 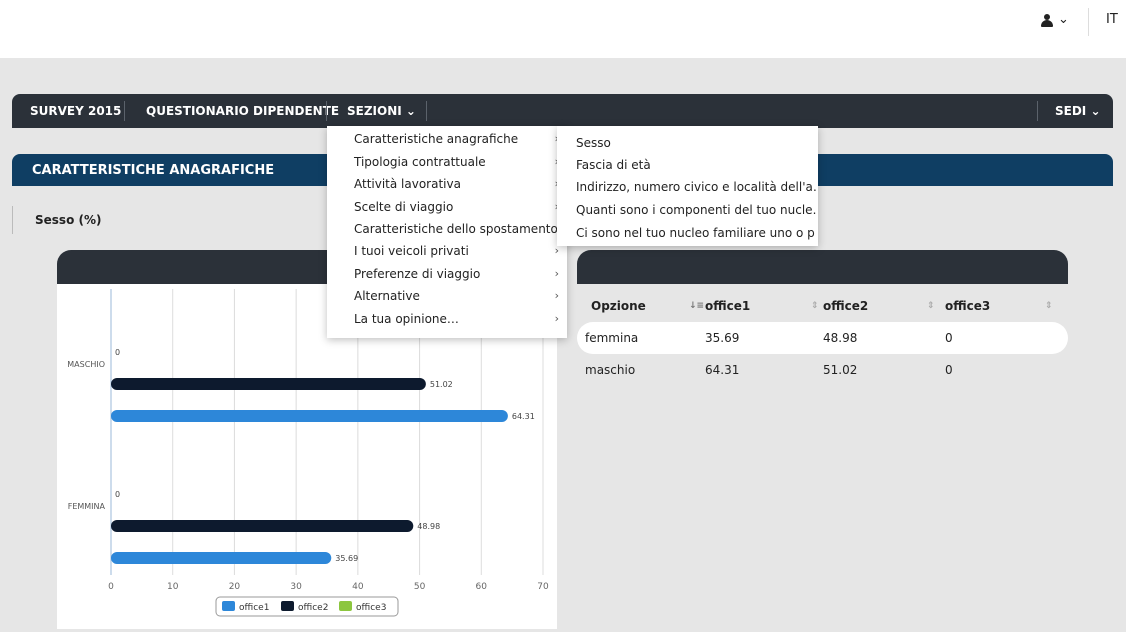 I want to click on menu-item-label: Caratteristiche dello spostamento, so click(x=456, y=229).